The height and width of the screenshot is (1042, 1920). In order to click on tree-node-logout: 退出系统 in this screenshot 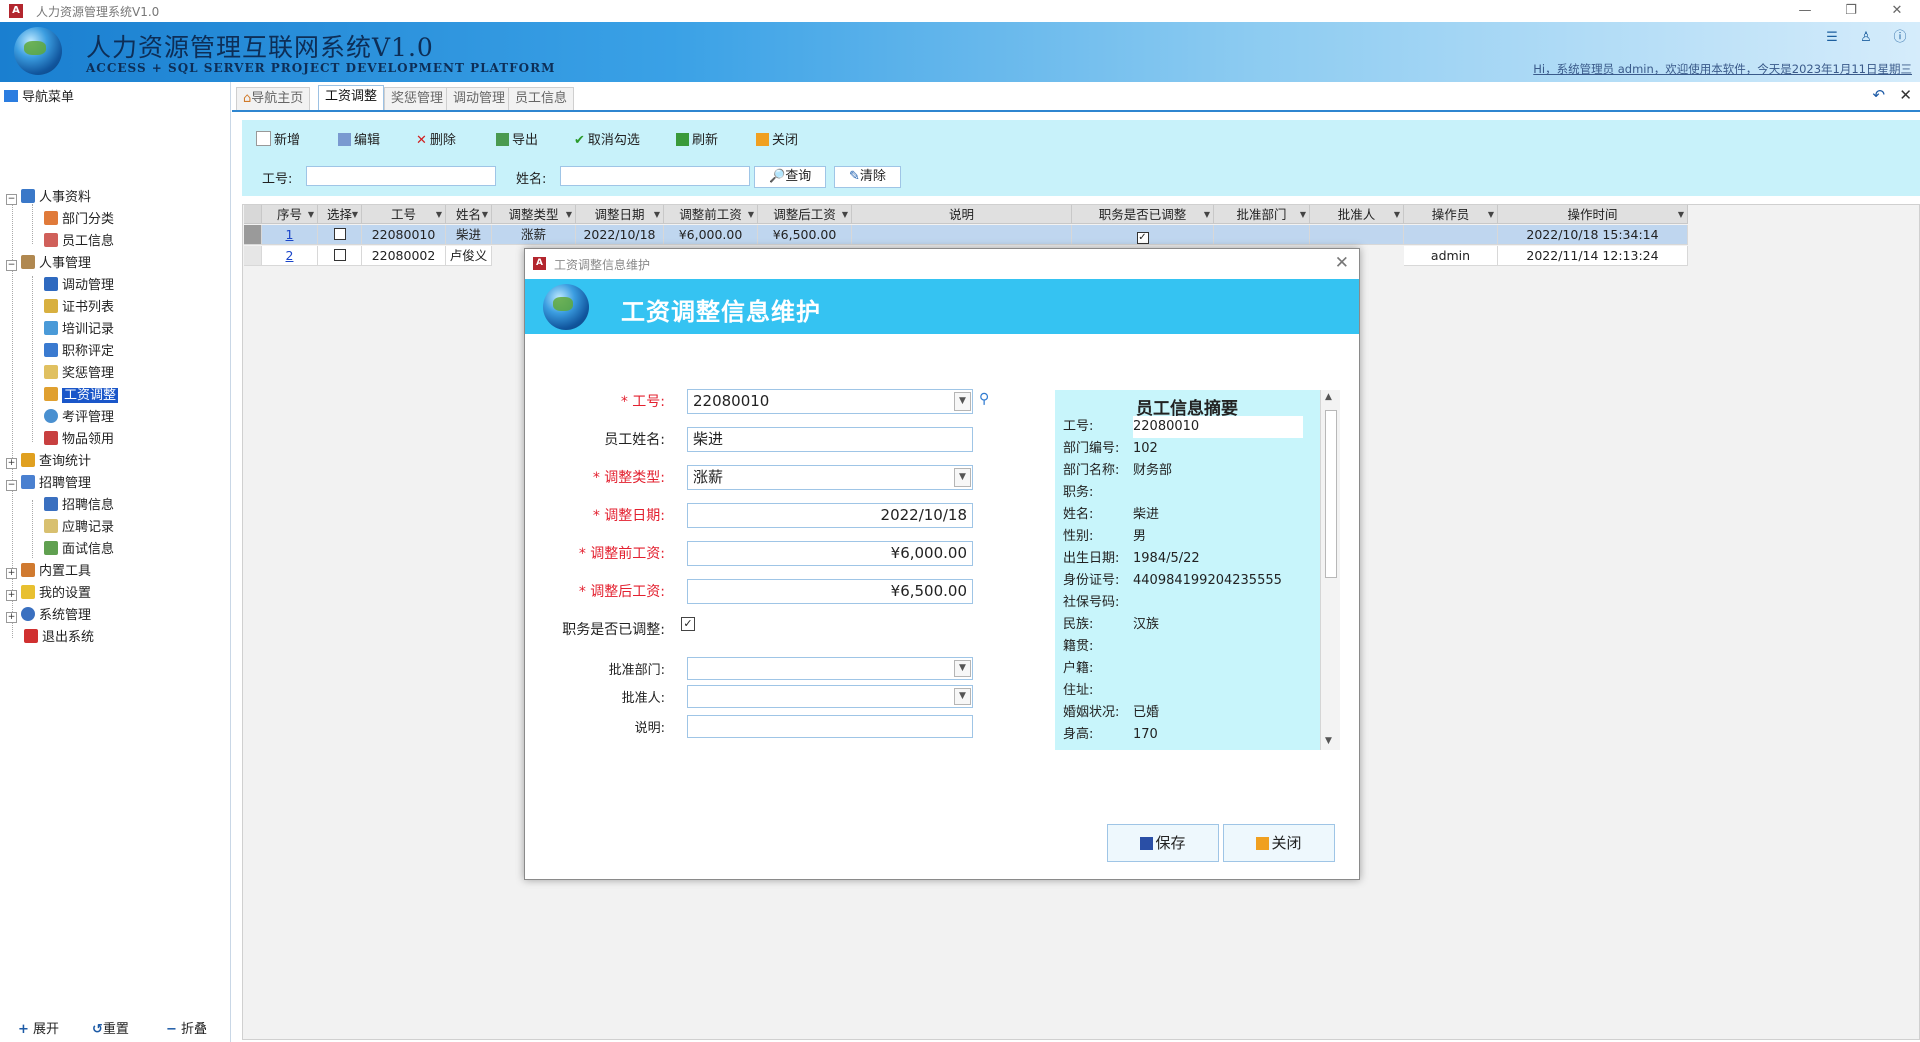, I will do `click(59, 638)`.